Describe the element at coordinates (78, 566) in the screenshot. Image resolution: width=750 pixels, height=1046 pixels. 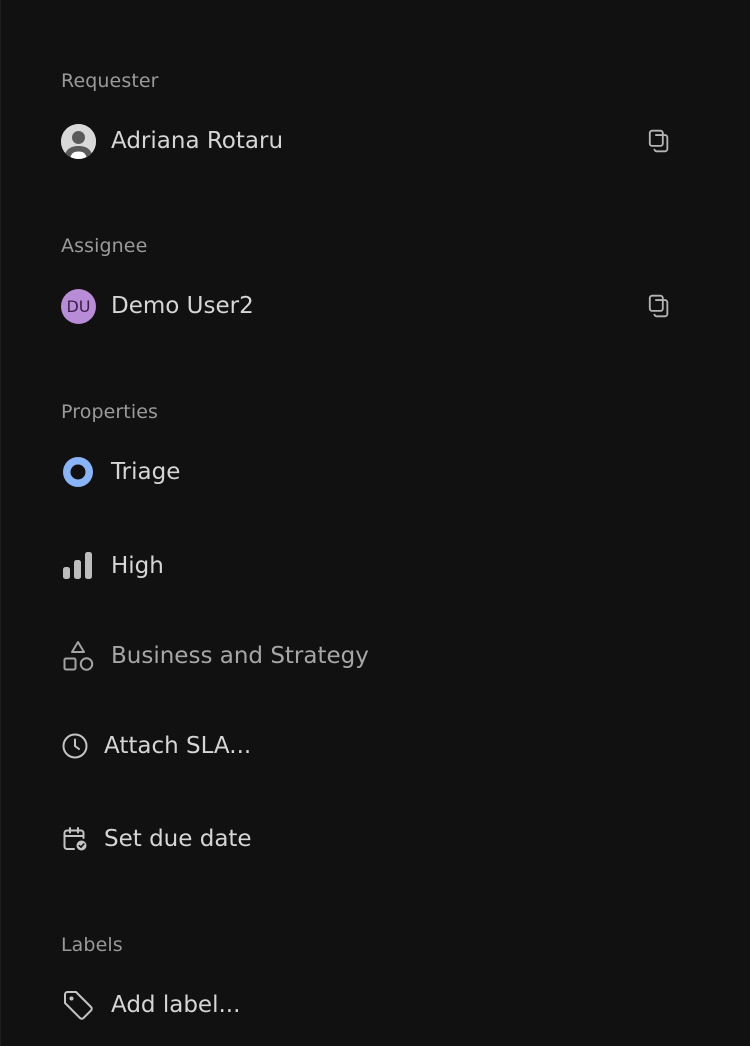
I see `priority-high-icon` at that location.